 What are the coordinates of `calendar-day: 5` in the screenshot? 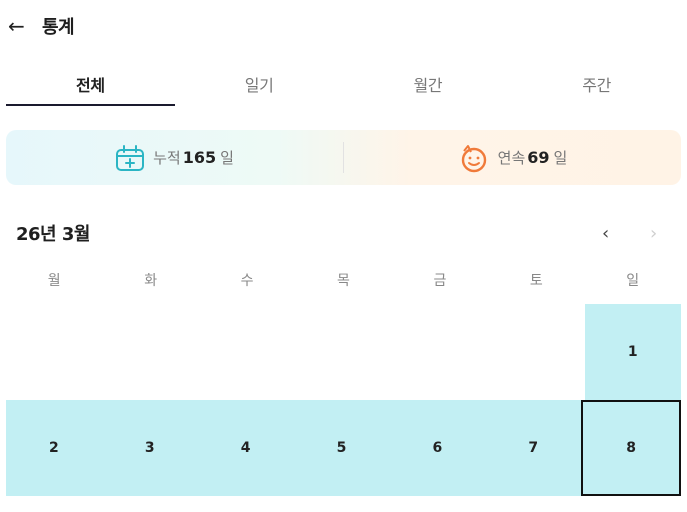 It's located at (341, 448).